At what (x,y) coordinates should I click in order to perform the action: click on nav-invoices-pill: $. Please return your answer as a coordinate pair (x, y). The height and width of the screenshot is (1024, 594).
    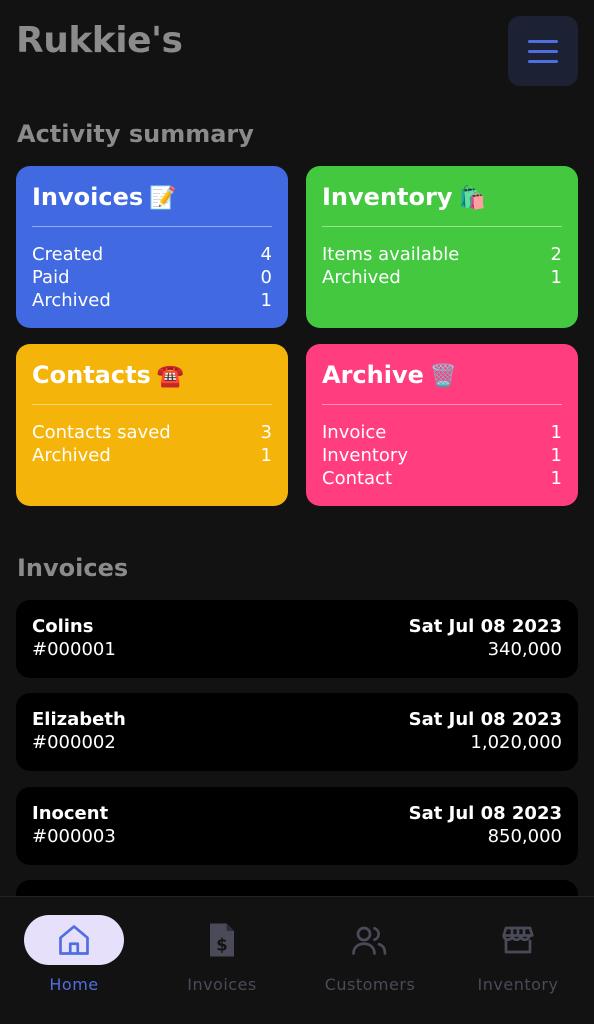
    Looking at the image, I should click on (222, 940).